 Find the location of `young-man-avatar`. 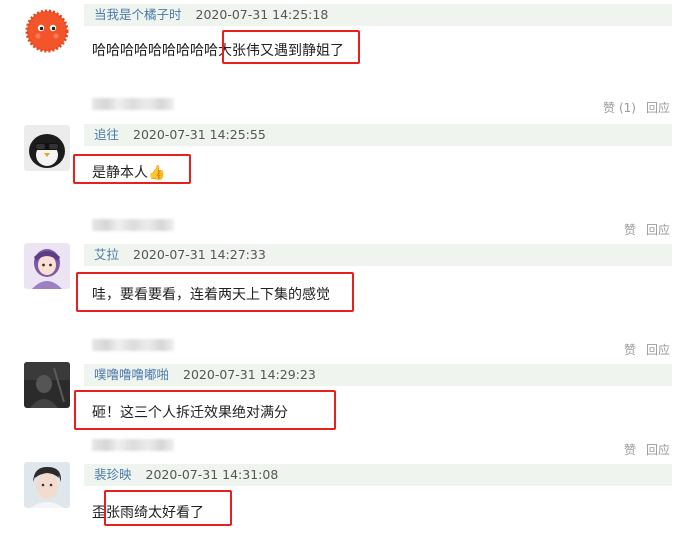

young-man-avatar is located at coordinates (47, 485).